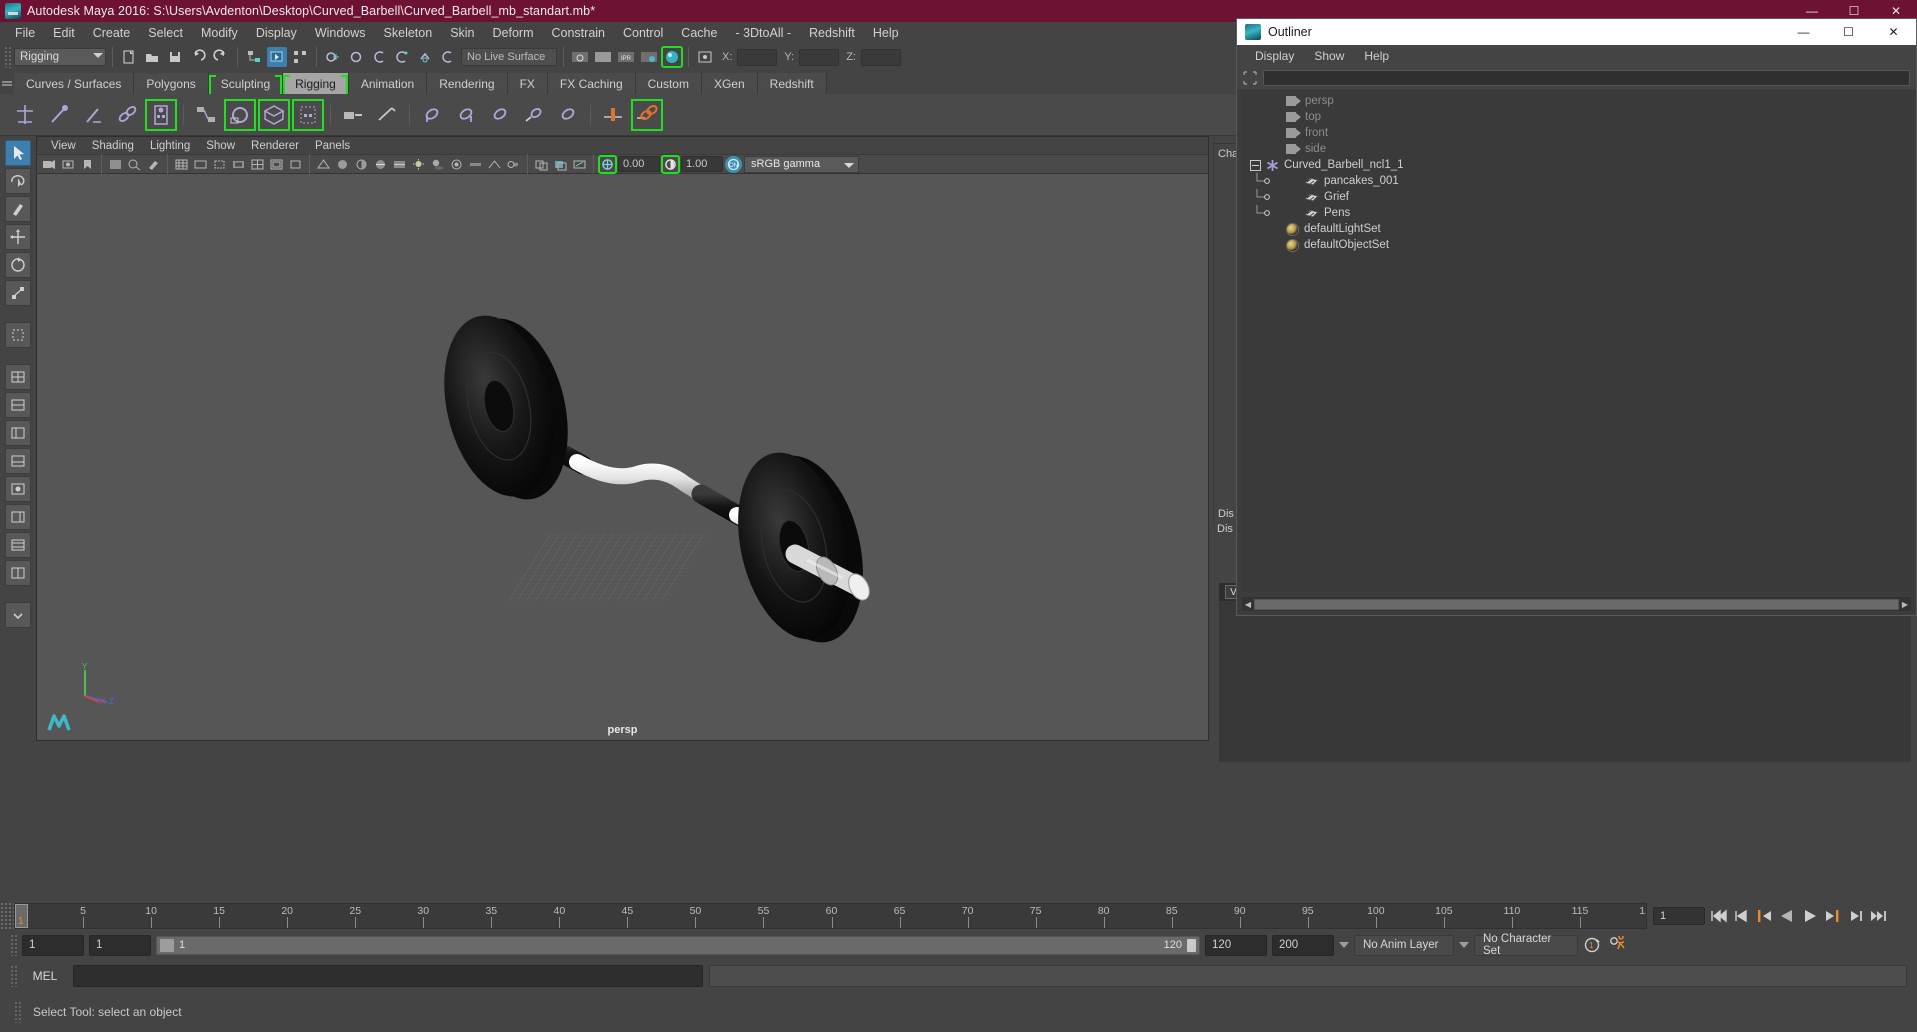 The image size is (1917, 1032). Describe the element at coordinates (880, 57) in the screenshot. I see `coord-z-field` at that location.